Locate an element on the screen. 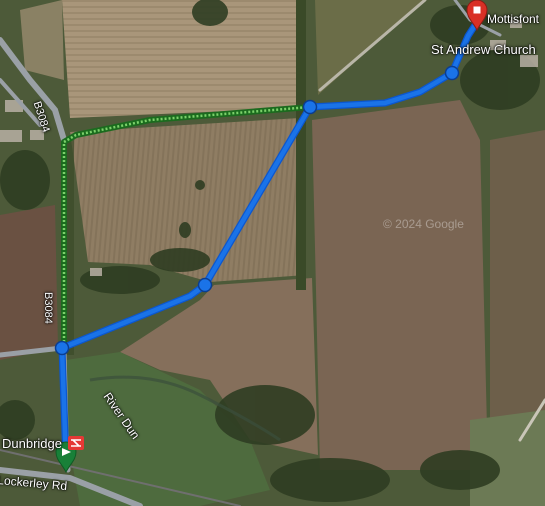  field-north is located at coordinates (180, 59).